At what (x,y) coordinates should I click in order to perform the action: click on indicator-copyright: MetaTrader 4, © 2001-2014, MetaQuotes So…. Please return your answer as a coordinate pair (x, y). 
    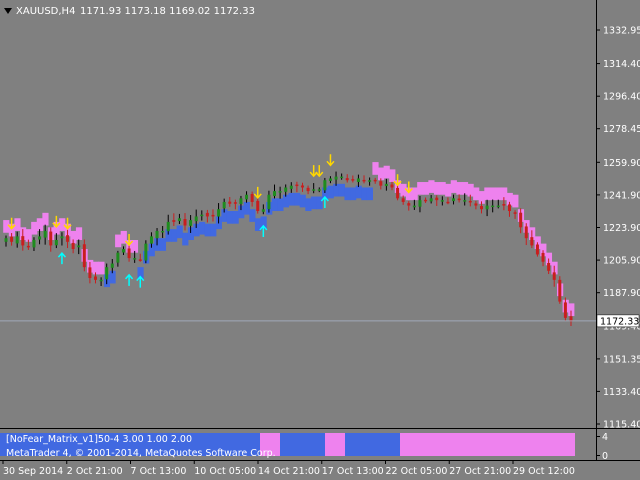
    Looking at the image, I should click on (141, 453).